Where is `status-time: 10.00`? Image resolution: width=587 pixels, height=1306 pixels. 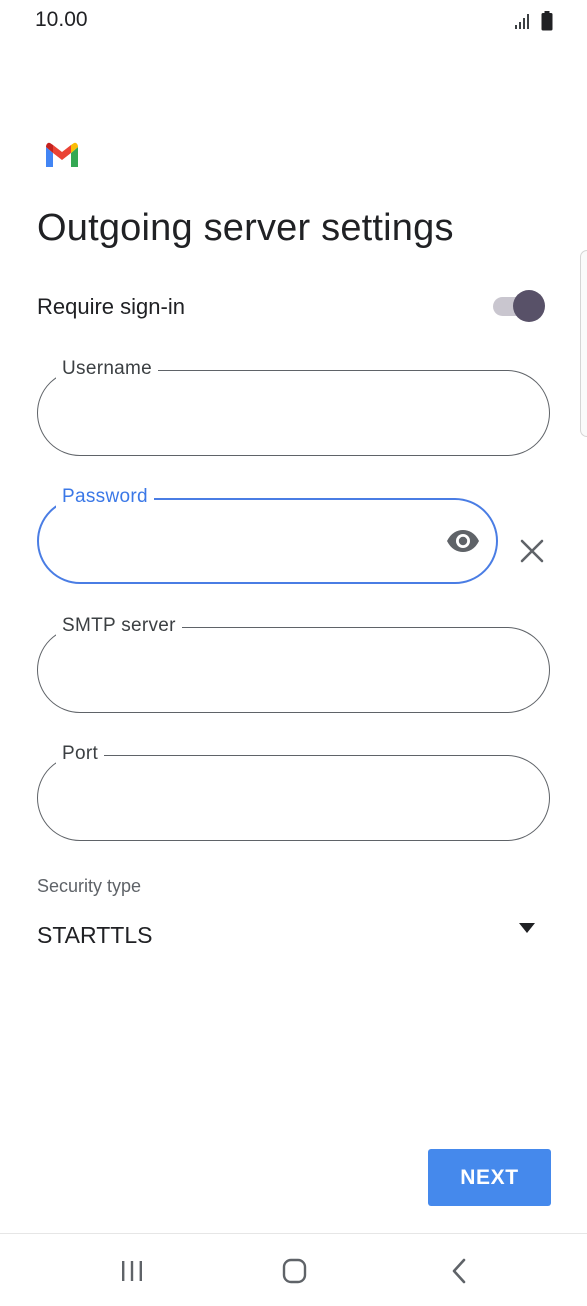 status-time: 10.00 is located at coordinates (61, 19).